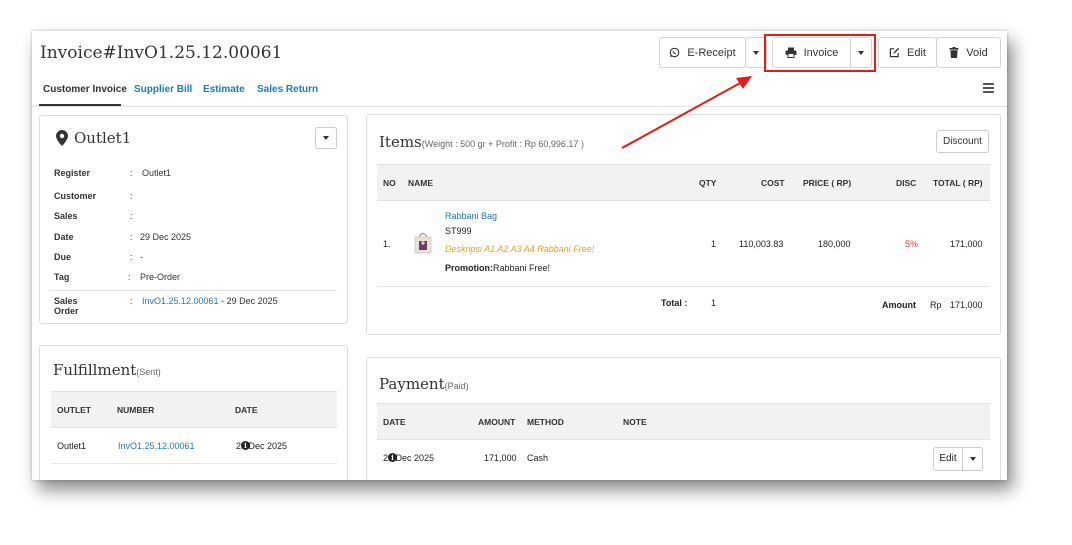 This screenshot has height=545, width=1072. What do you see at coordinates (711, 52) in the screenshot?
I see `ereceipt-label: E-Receipt` at bounding box center [711, 52].